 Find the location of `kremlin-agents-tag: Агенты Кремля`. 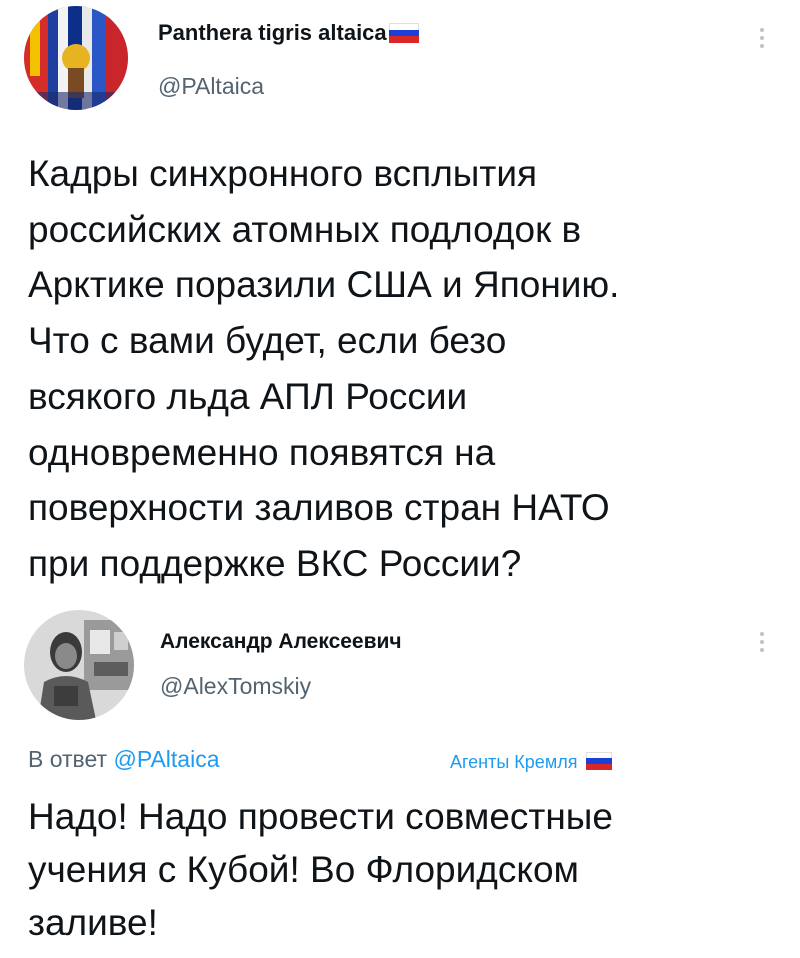

kremlin-agents-tag: Агенты Кремля is located at coordinates (531, 762).